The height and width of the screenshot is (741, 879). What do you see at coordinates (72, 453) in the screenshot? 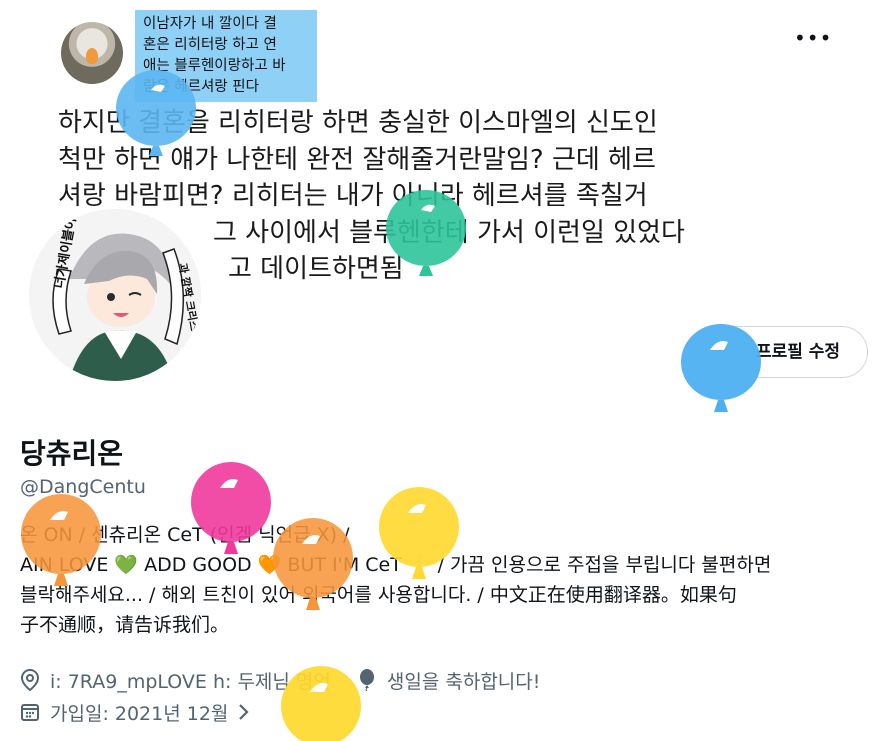
I see `profile-name: 당츄리온` at bounding box center [72, 453].